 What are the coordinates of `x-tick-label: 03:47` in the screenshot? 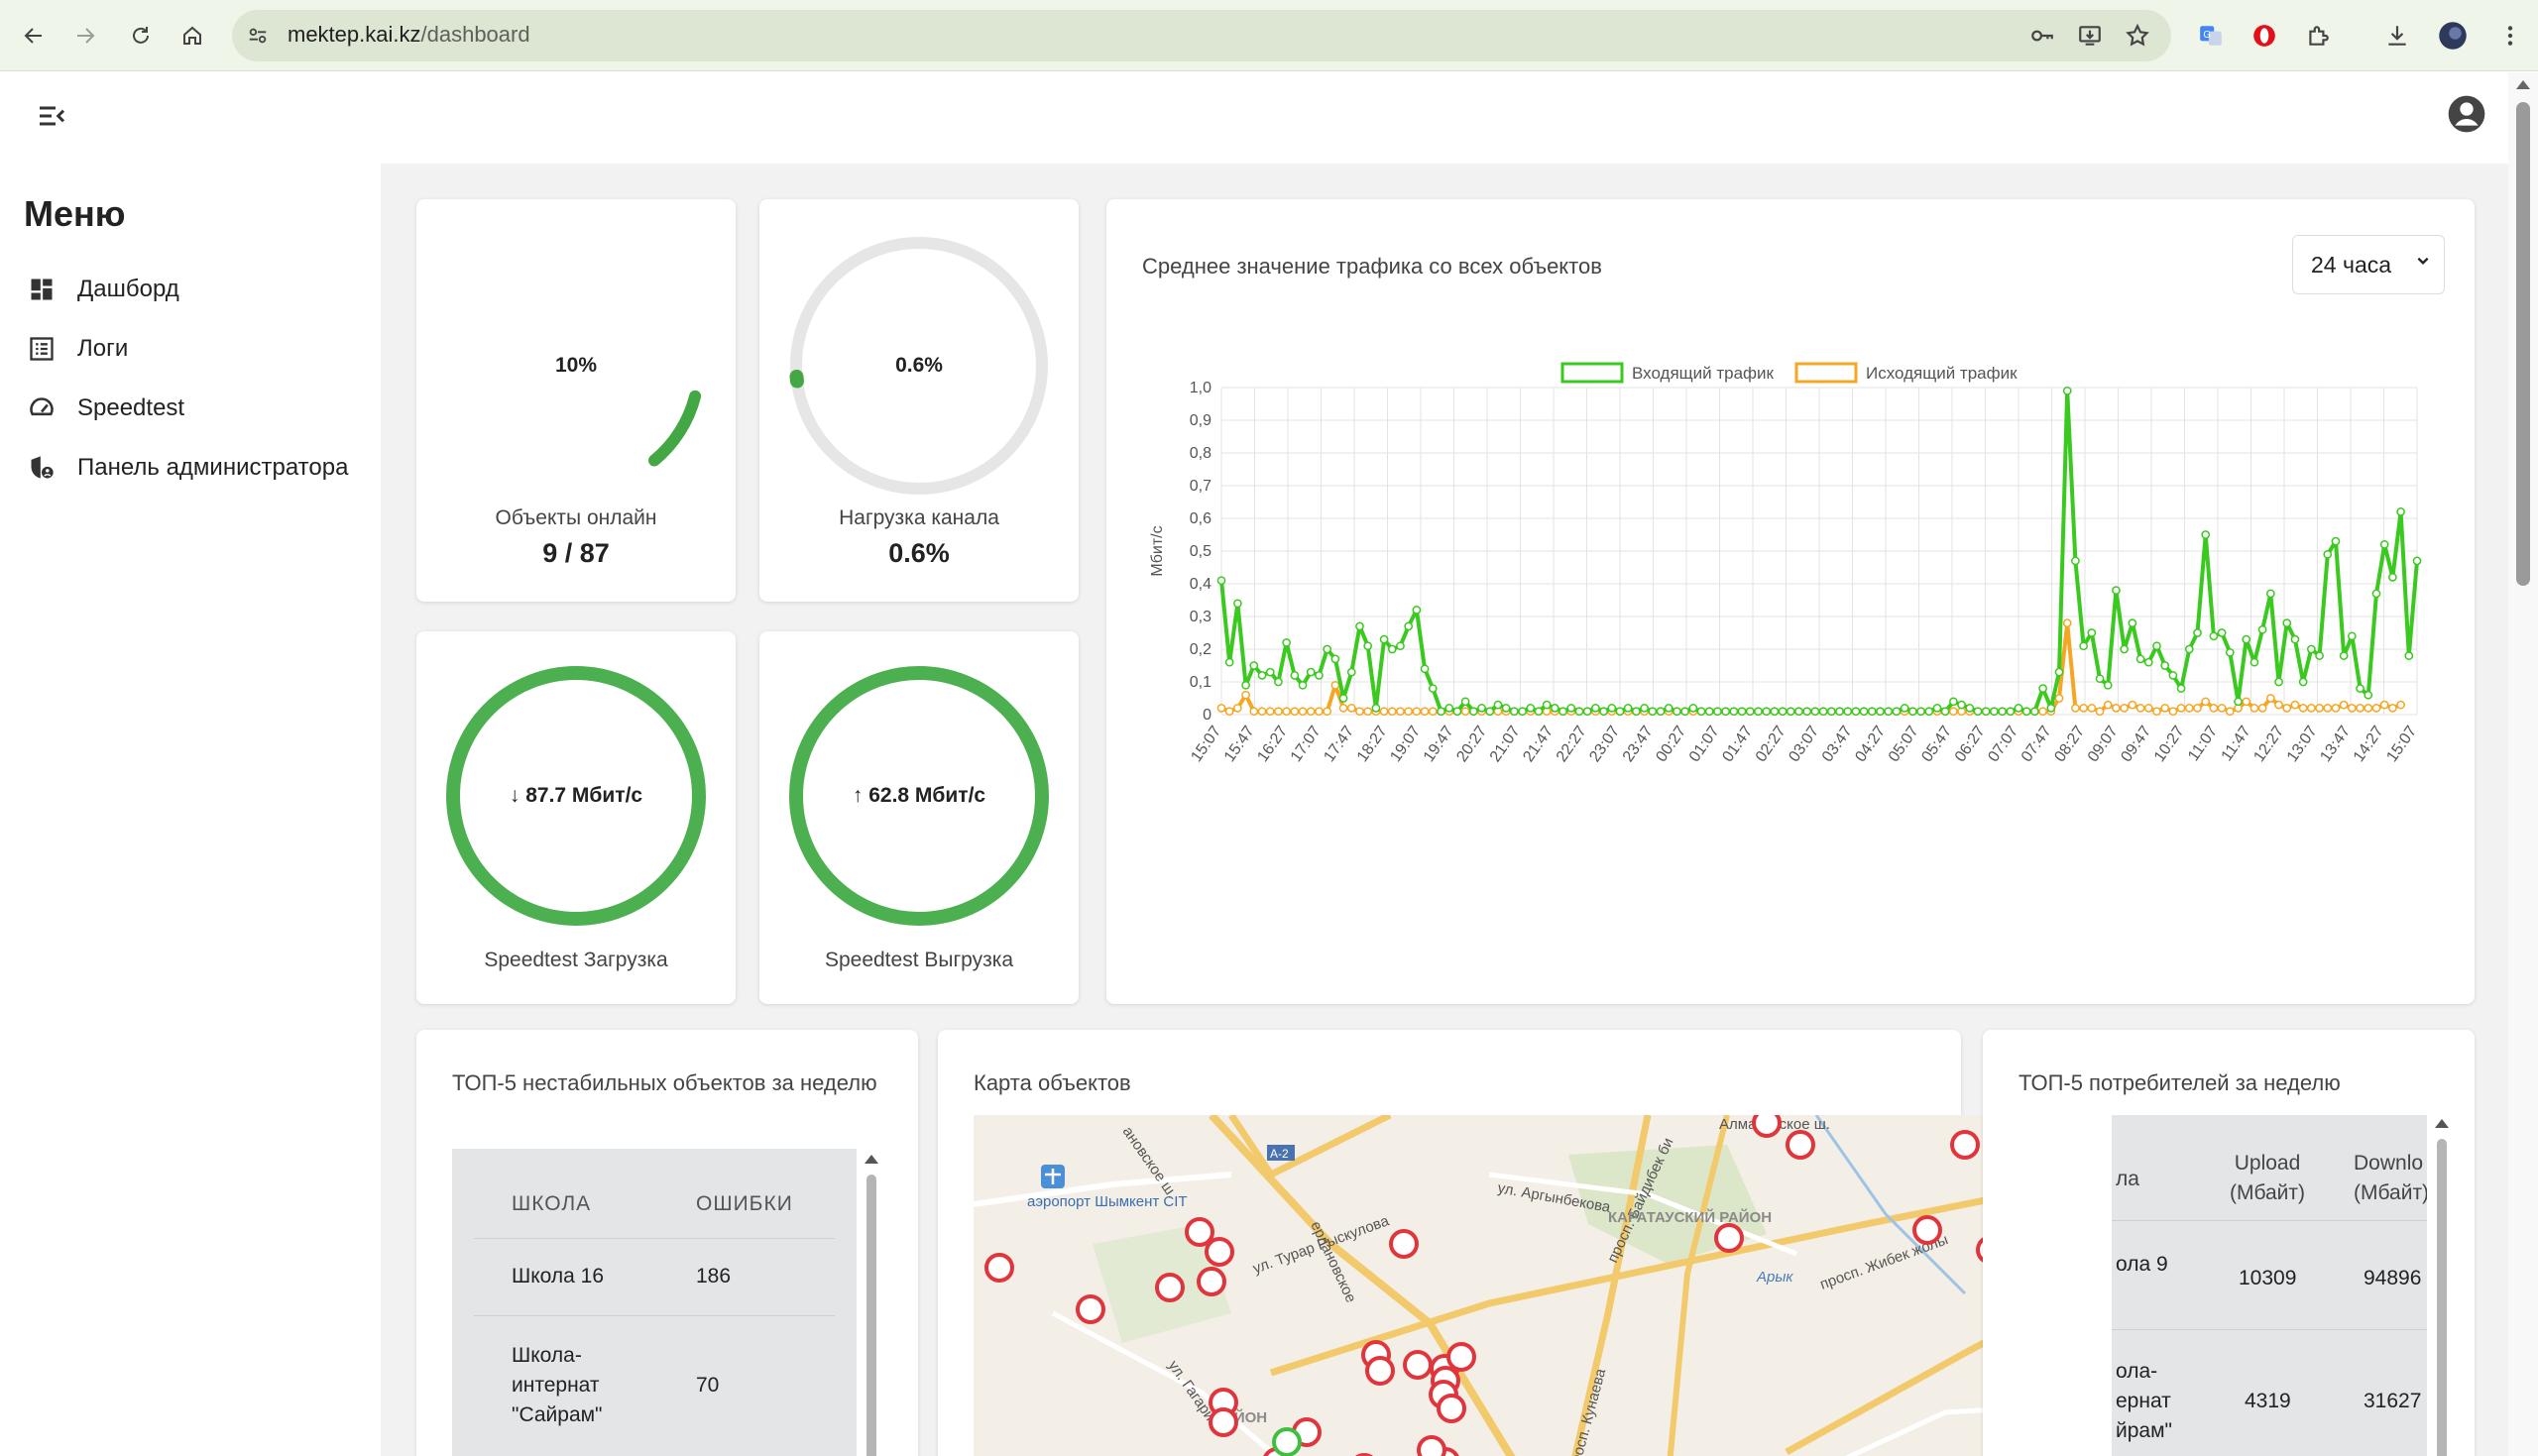 It's located at (1837, 744).